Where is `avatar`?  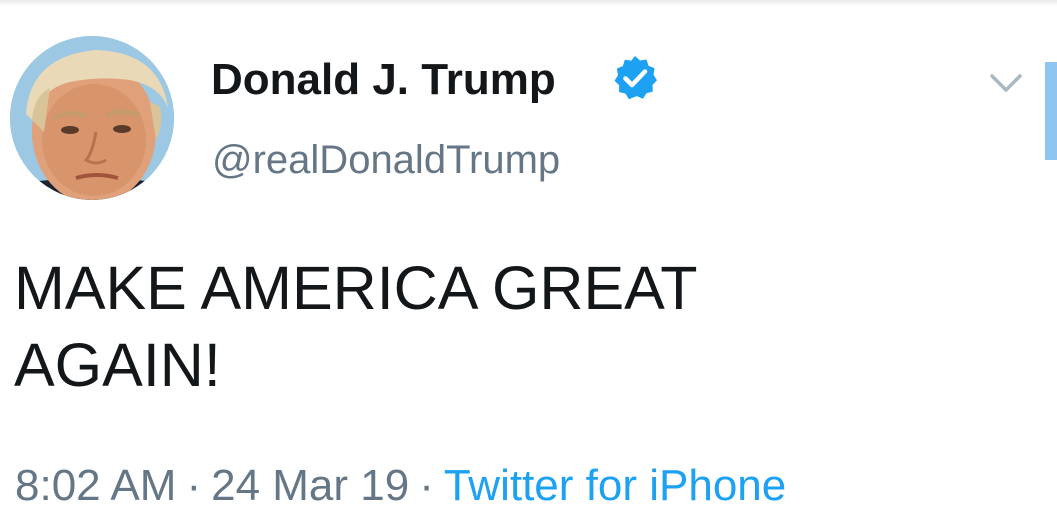 avatar is located at coordinates (92, 118).